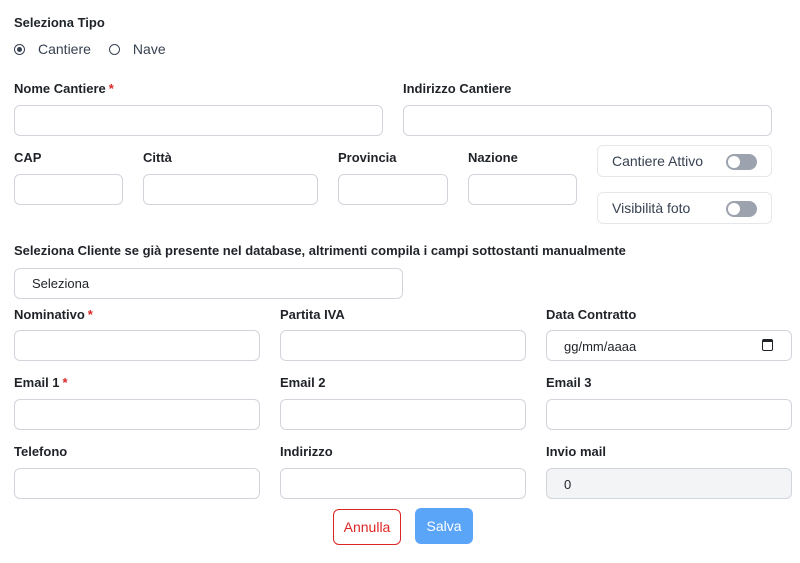  Describe the element at coordinates (149, 49) in the screenshot. I see `radio-nave-label: Nave` at that location.